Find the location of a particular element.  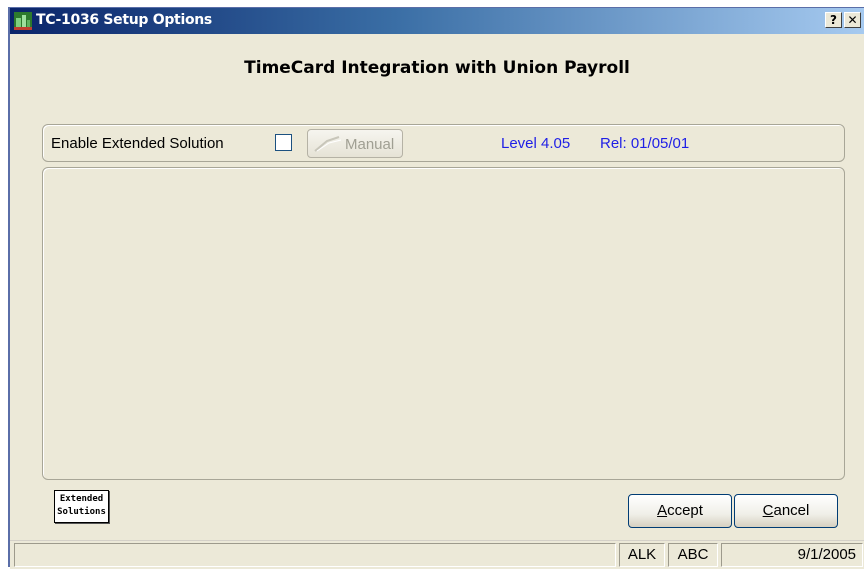

accept-label: ccept is located at coordinates (685, 510).